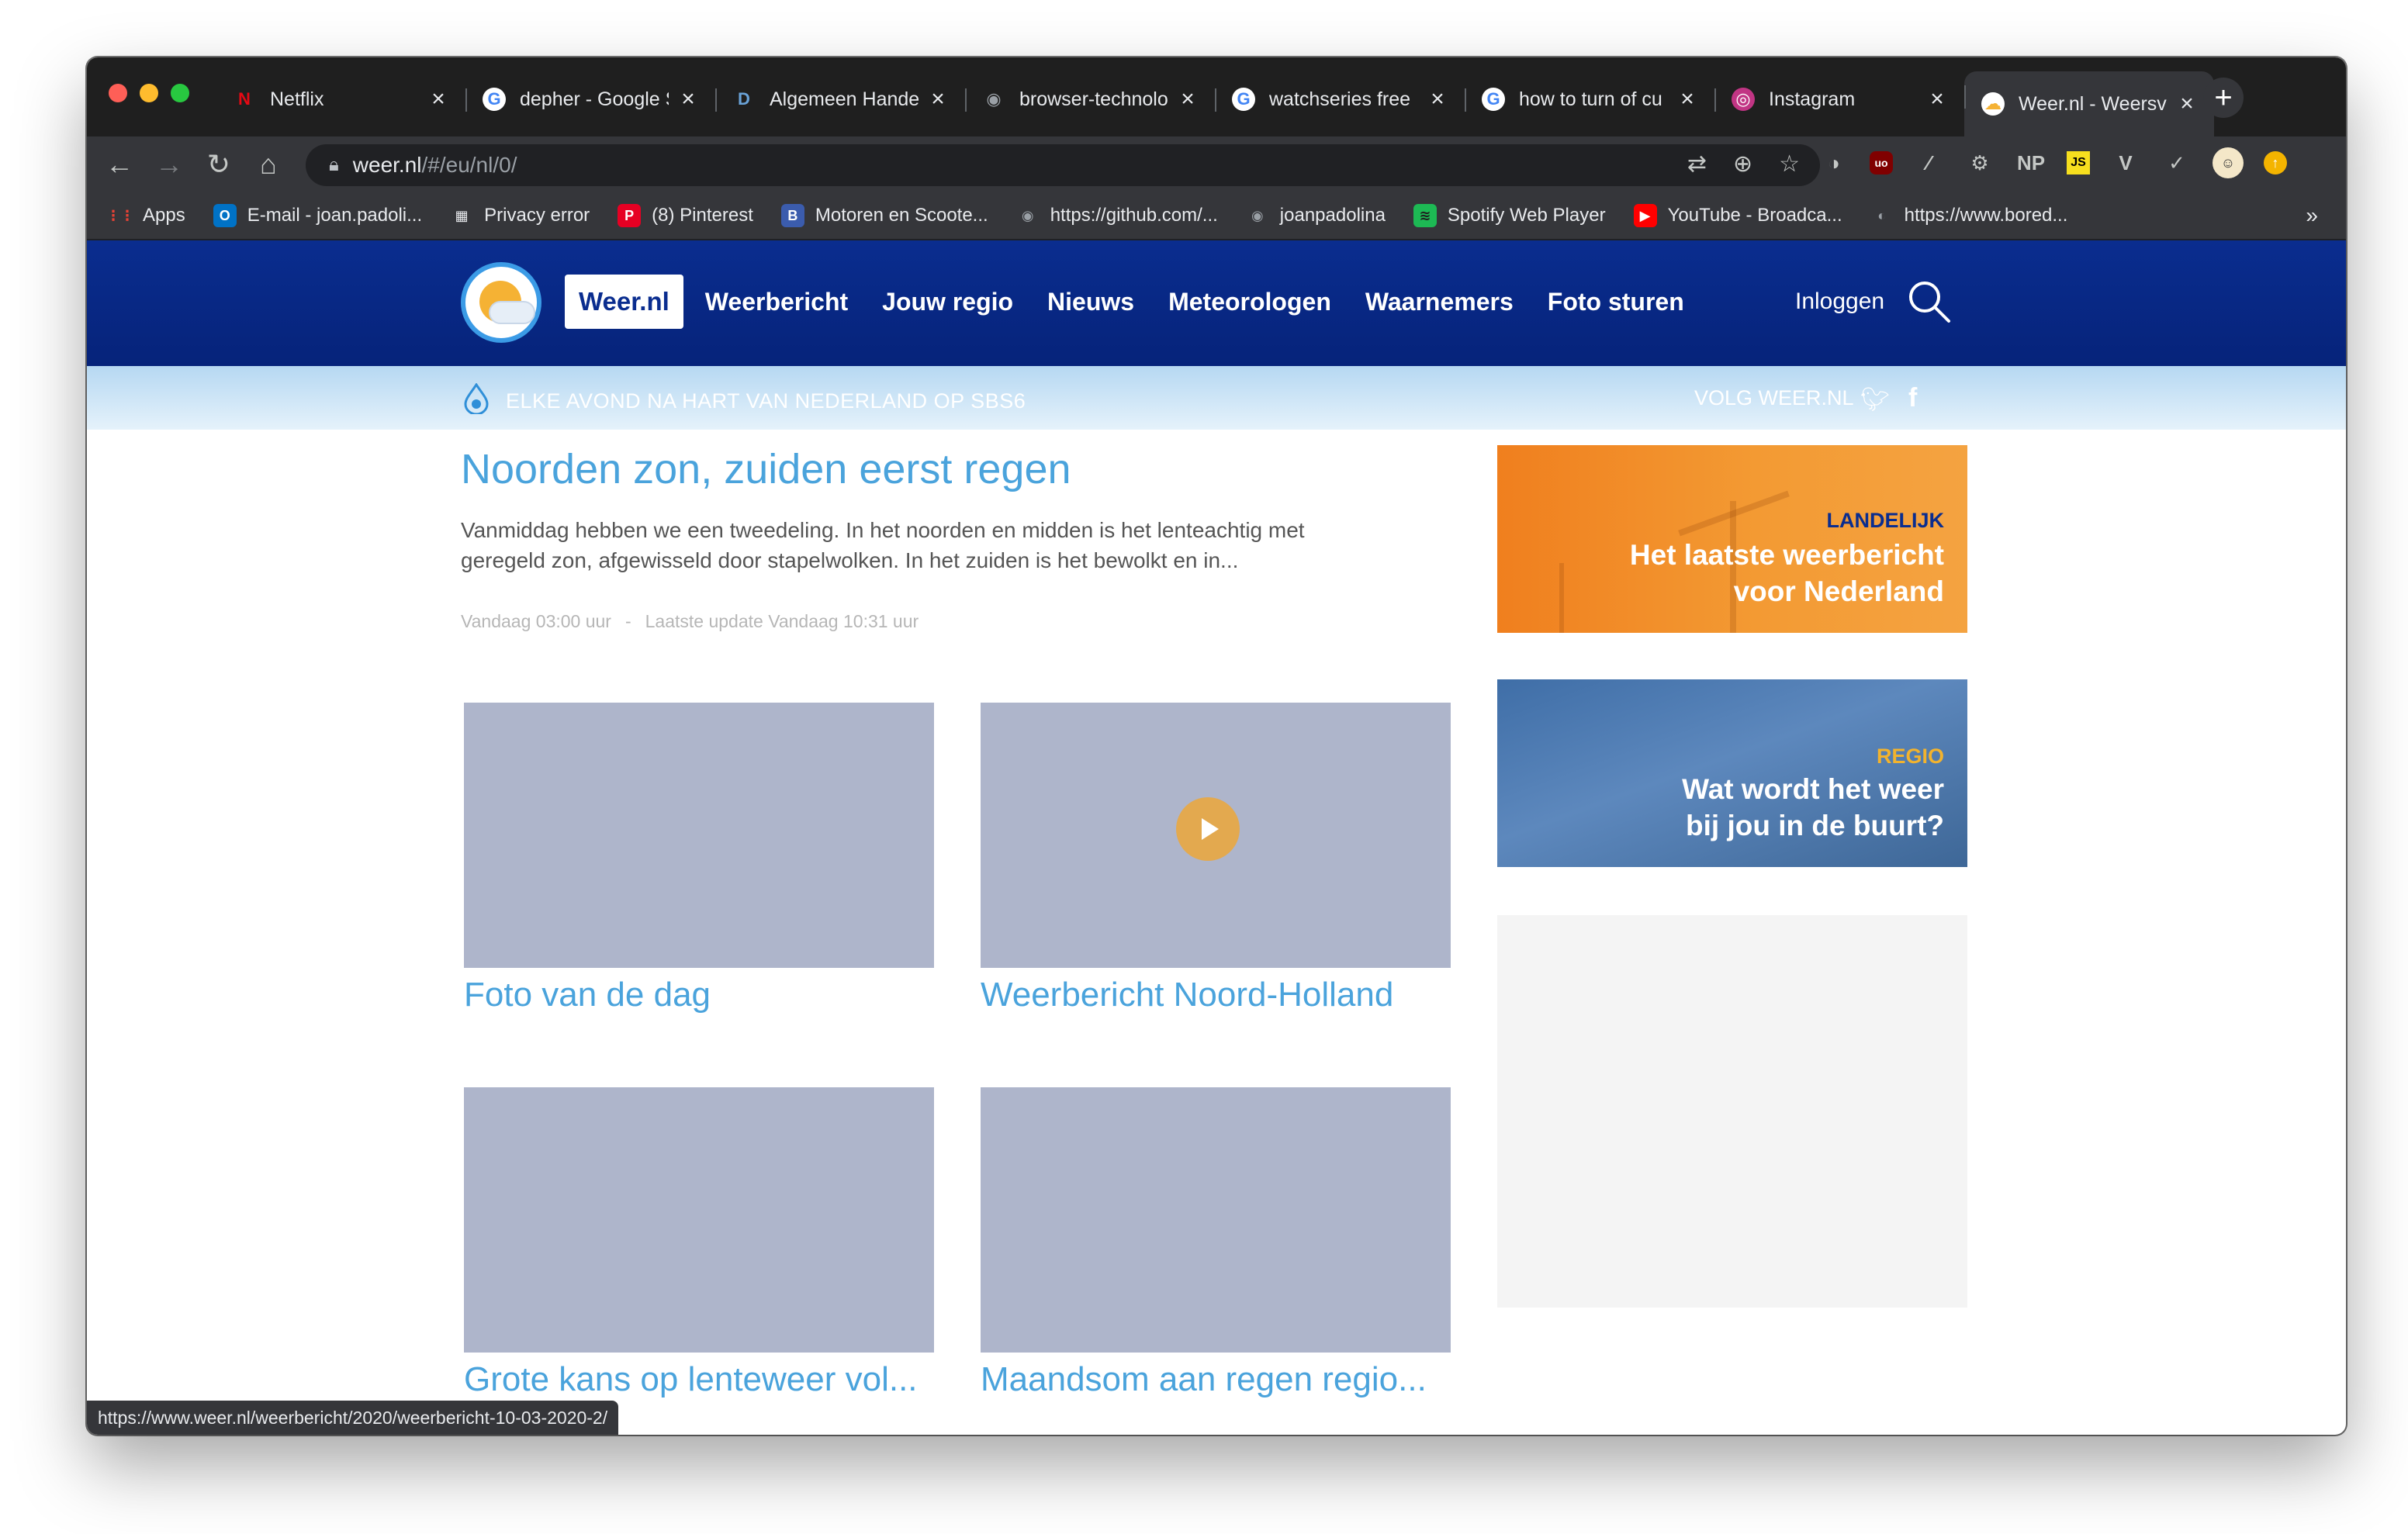 The image size is (2408, 1534). I want to click on np-extension-icon: NP, so click(2031, 162).